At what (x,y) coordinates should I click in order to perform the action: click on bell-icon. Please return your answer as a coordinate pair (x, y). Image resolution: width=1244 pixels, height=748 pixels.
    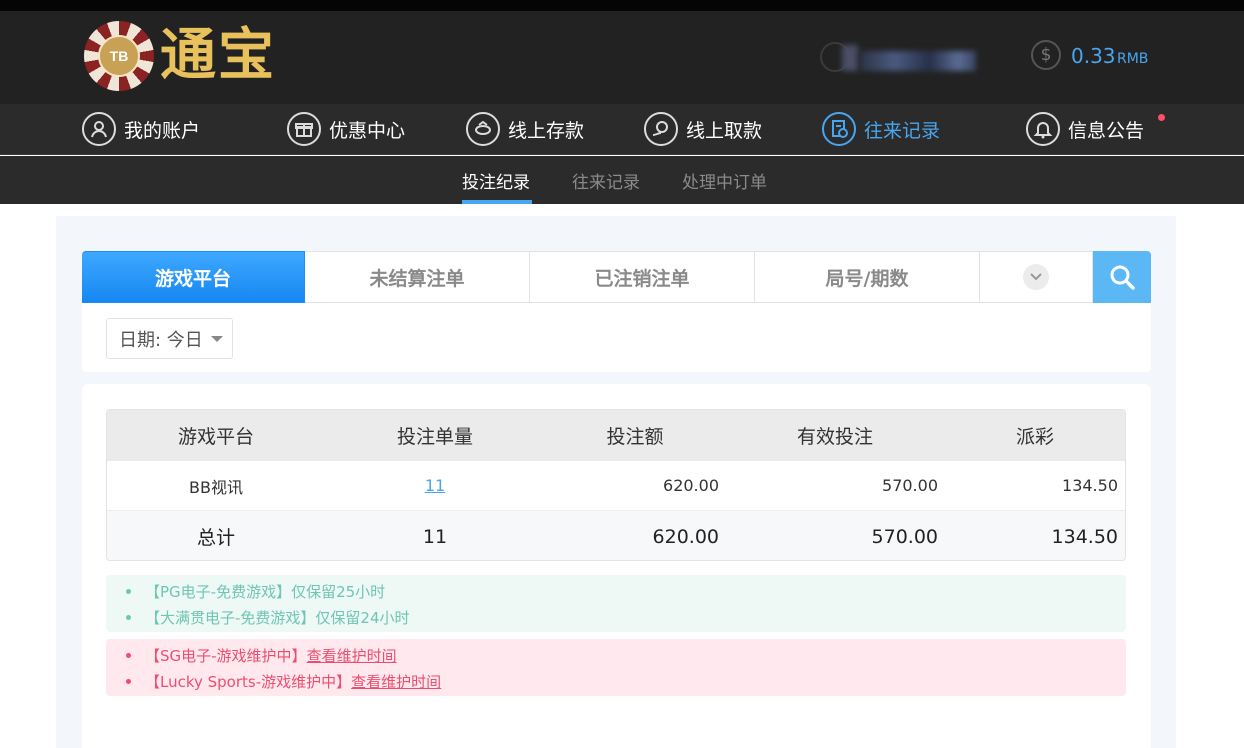
    Looking at the image, I should click on (1043, 129).